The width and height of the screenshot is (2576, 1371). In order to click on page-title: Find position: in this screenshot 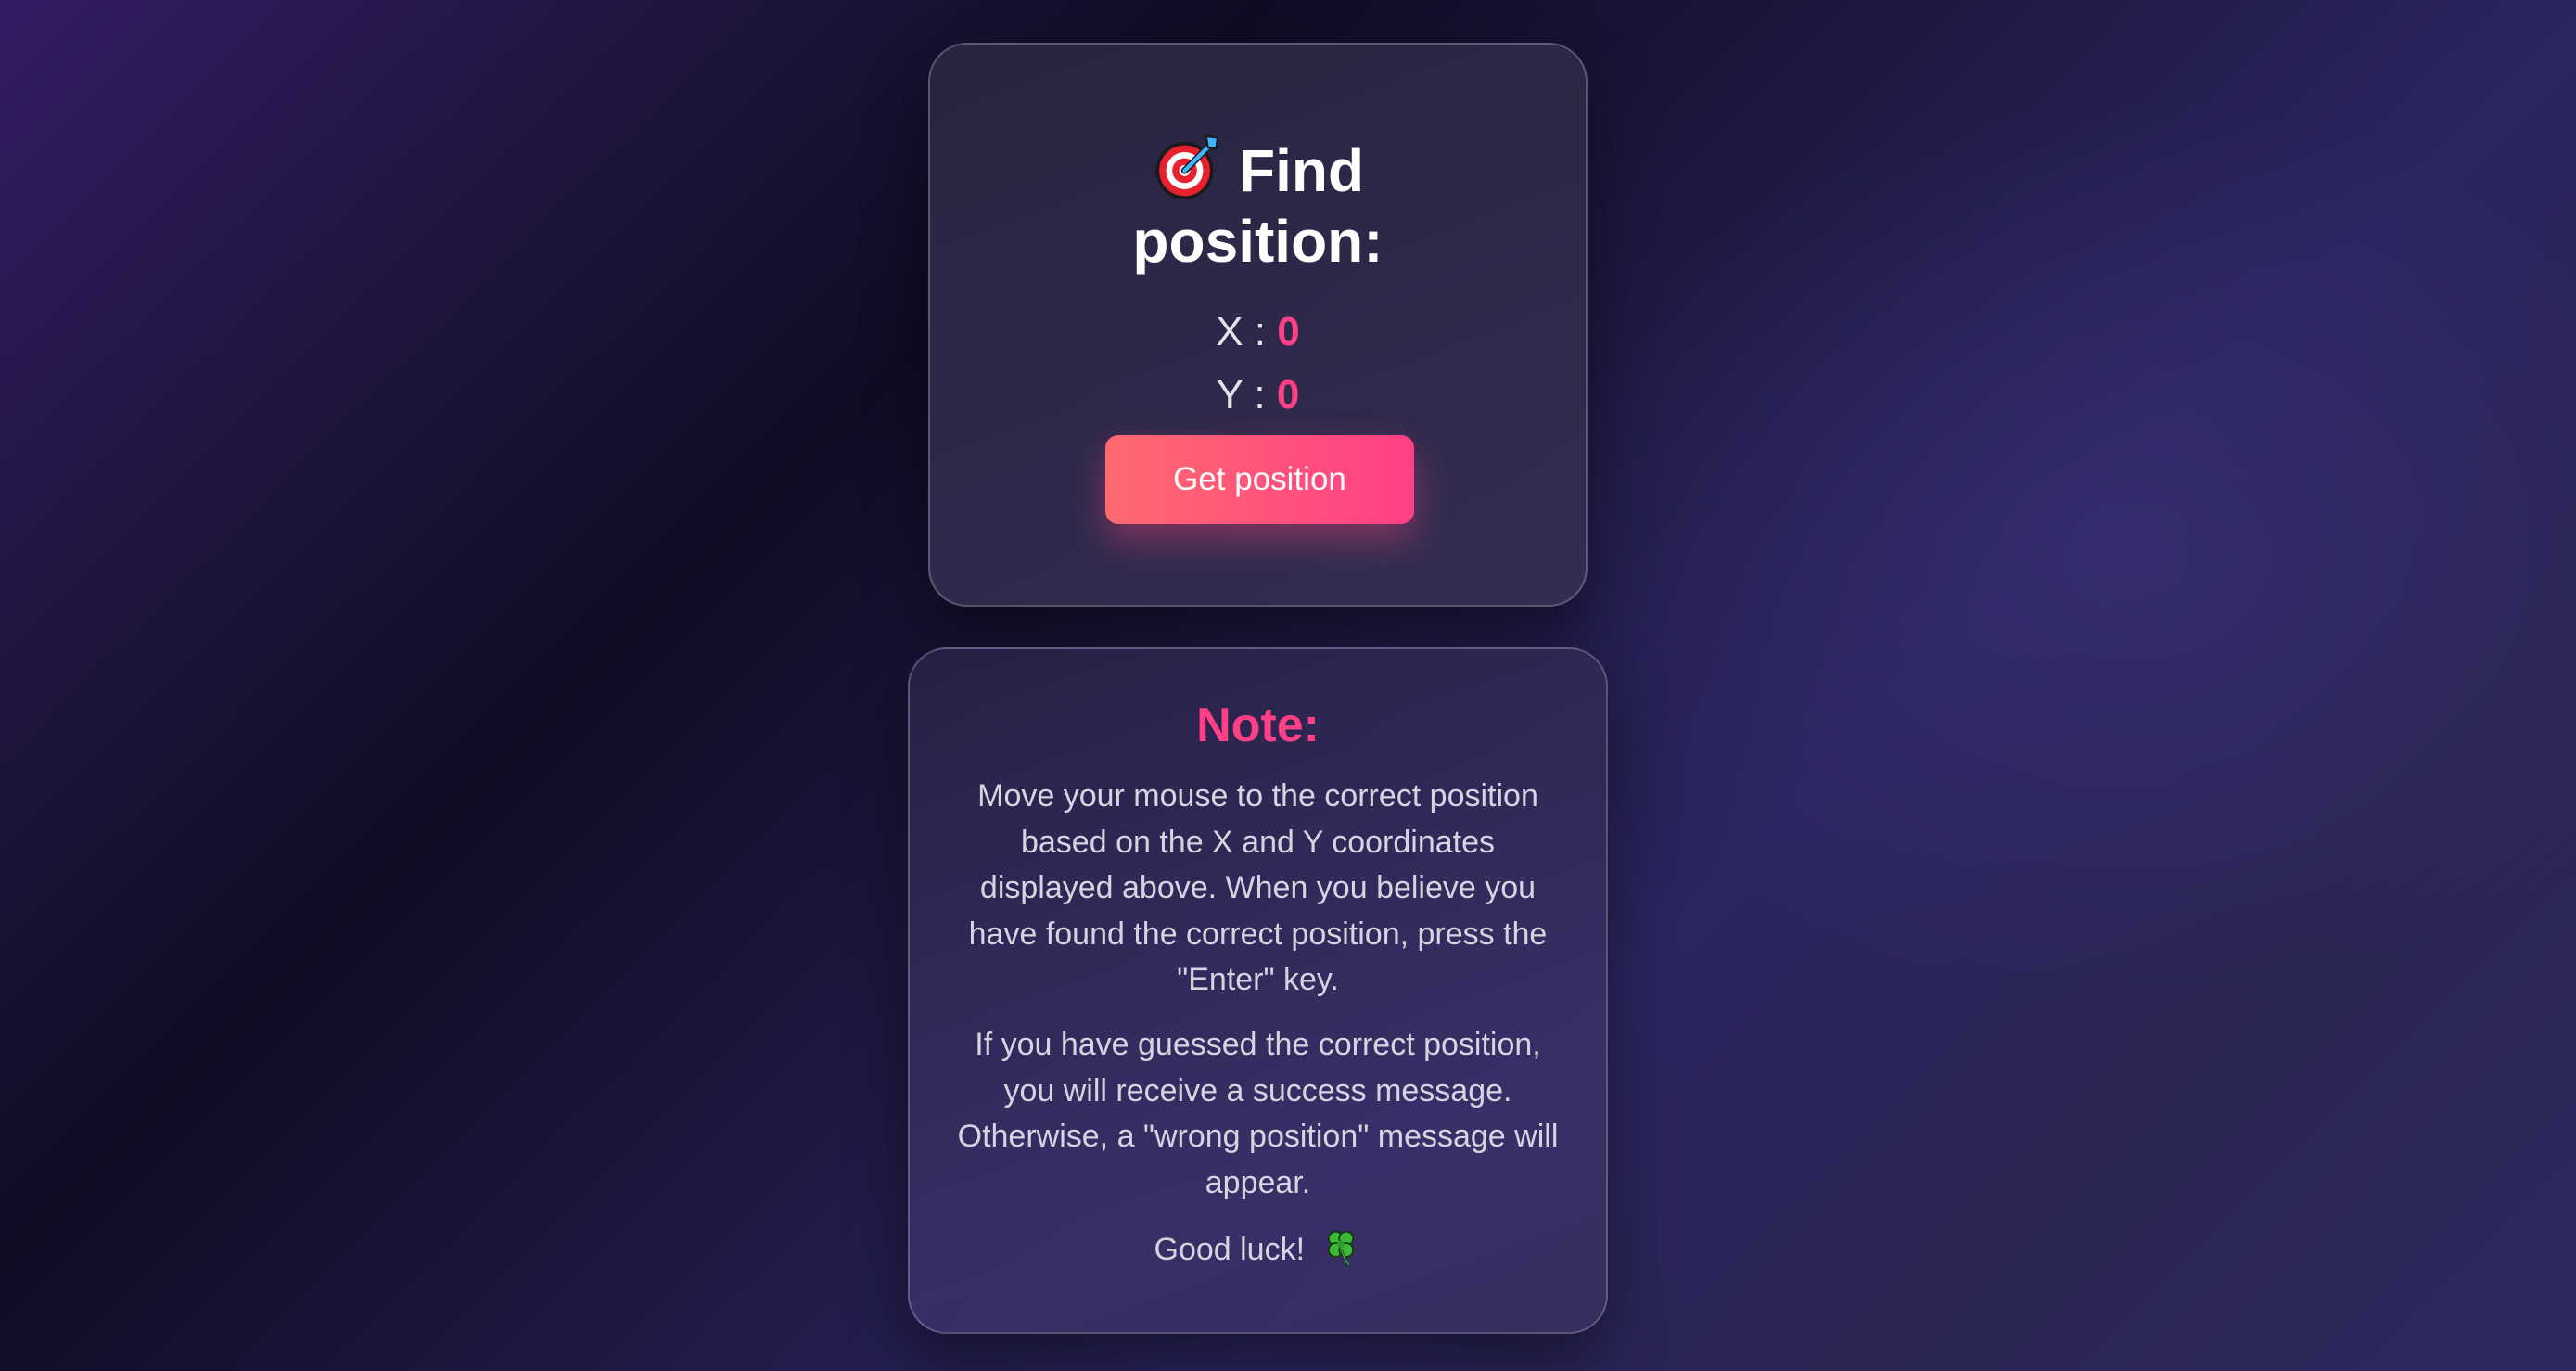, I will do `click(1258, 205)`.